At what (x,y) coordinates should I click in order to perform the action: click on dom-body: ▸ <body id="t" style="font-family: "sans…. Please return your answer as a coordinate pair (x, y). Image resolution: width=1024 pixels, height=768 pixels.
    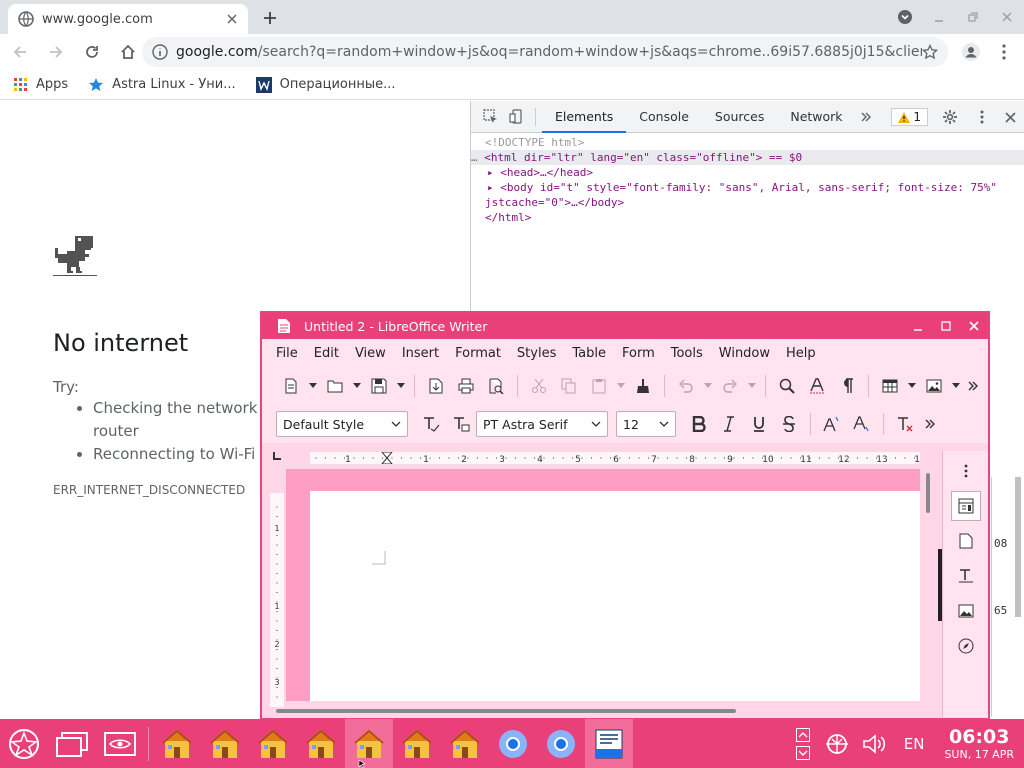
    Looking at the image, I should click on (747, 187).